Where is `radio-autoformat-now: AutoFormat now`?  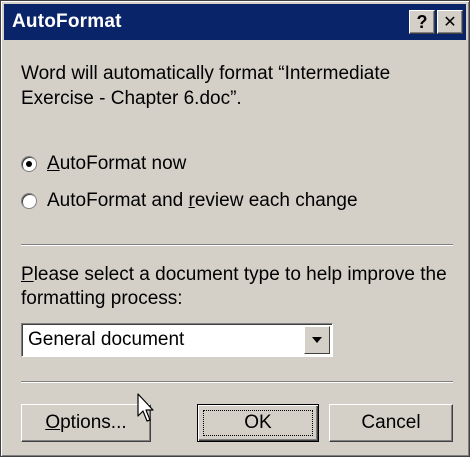 radio-autoformat-now: AutoFormat now is located at coordinates (103, 164).